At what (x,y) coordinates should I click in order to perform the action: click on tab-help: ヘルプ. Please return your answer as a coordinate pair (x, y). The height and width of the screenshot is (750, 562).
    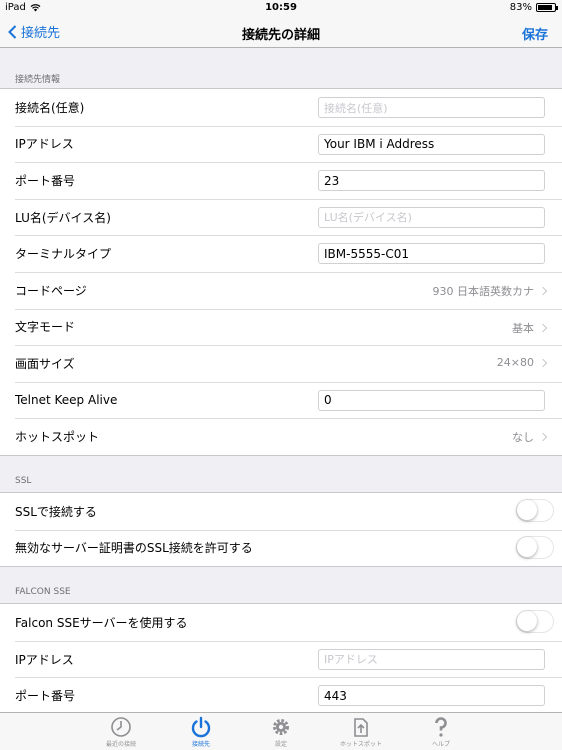
    Looking at the image, I should click on (441, 731).